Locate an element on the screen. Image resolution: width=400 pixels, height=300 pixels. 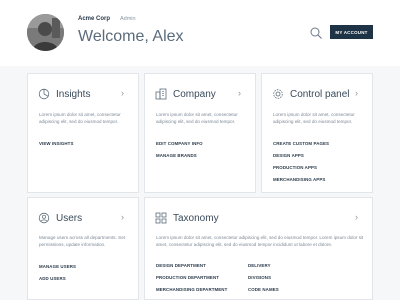
company-name: Acme Corp is located at coordinates (94, 19).